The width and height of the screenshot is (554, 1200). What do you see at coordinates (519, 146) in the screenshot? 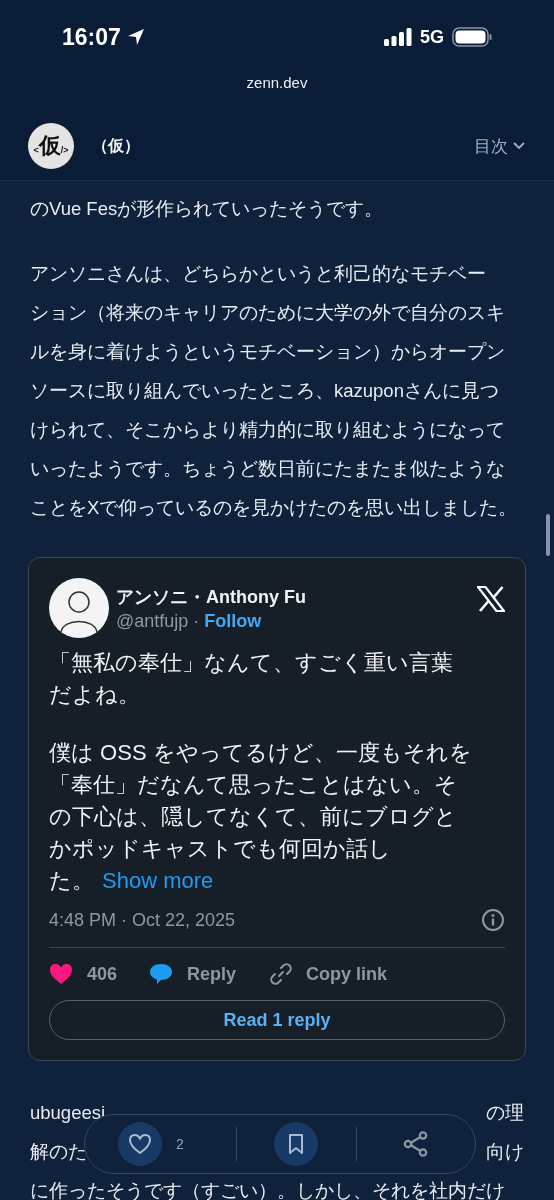
I see `chevron-down-icon` at bounding box center [519, 146].